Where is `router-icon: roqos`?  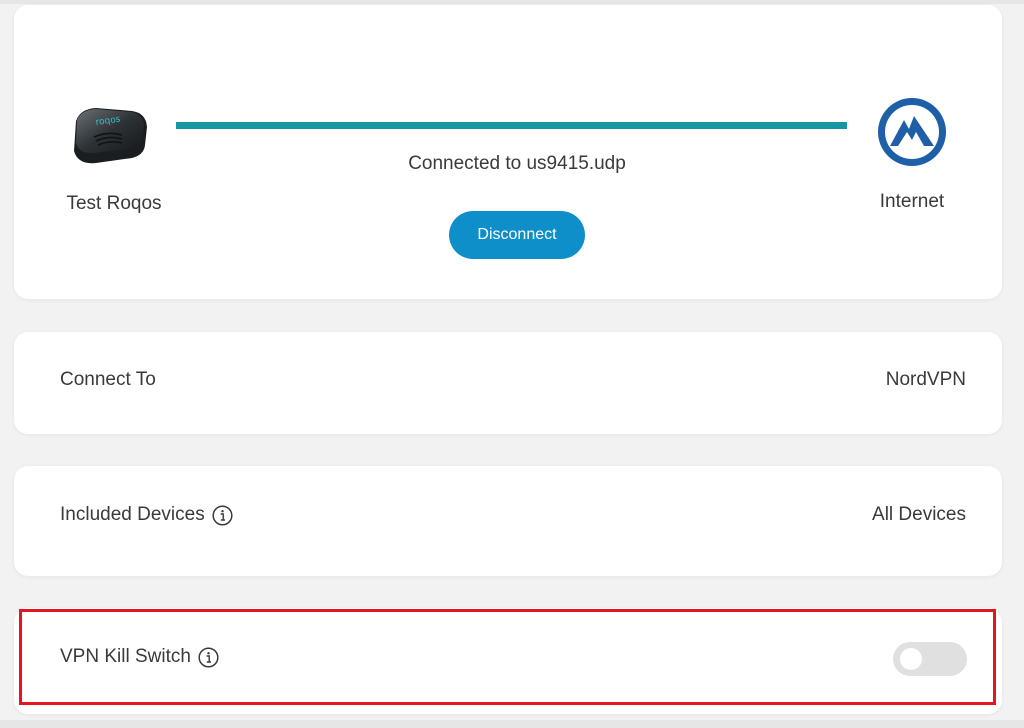
router-icon: roqos is located at coordinates (108, 136).